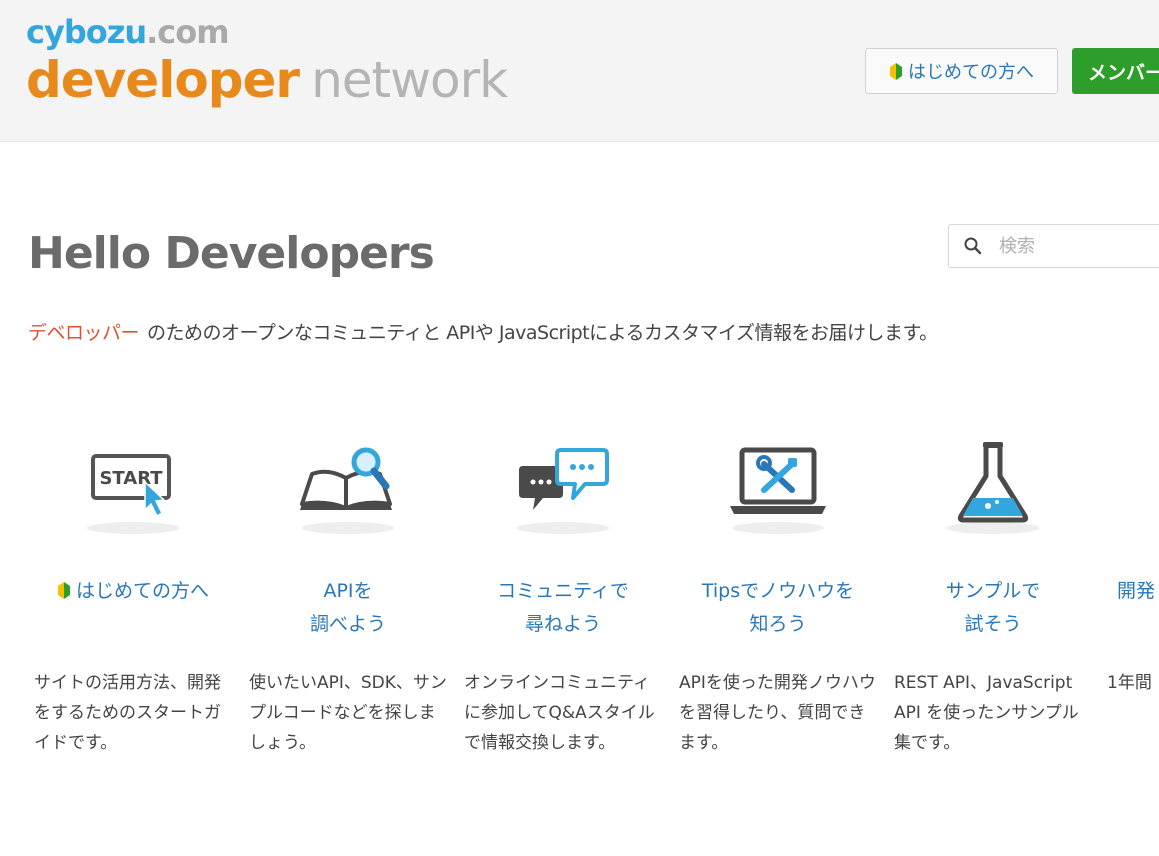 The height and width of the screenshot is (856, 1159). Describe the element at coordinates (778, 591) in the screenshot. I see `feature-label-line1: Tipsでノウハウを` at that location.